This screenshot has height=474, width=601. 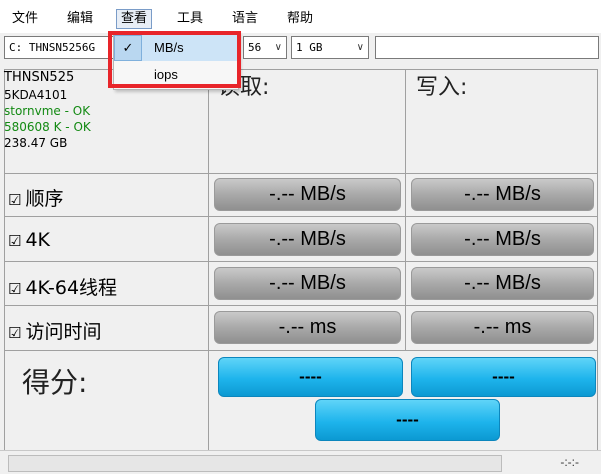 I want to click on menu-tools: 工具, so click(x=190, y=19).